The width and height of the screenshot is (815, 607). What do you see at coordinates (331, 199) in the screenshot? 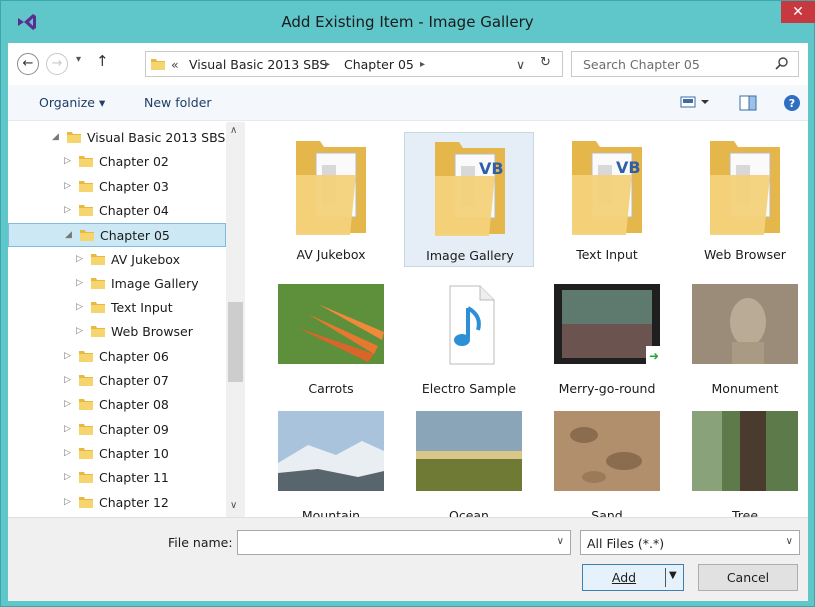
I see `file-item: AV Jukebox` at bounding box center [331, 199].